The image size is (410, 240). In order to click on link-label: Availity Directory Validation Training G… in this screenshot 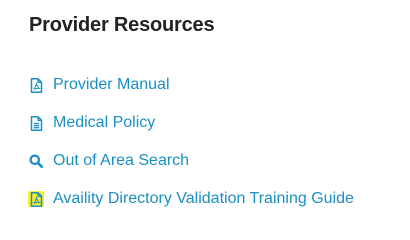, I will do `click(203, 199)`.